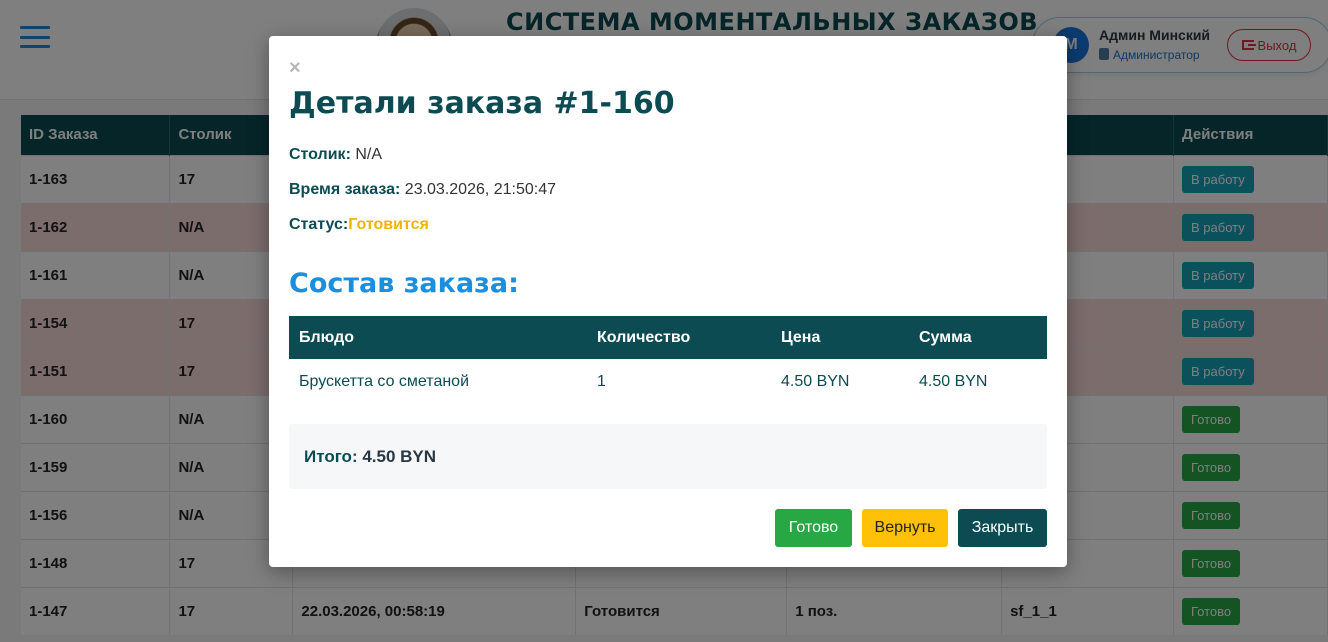 The width and height of the screenshot is (1328, 642). I want to click on item-qty: 1, so click(601, 381).